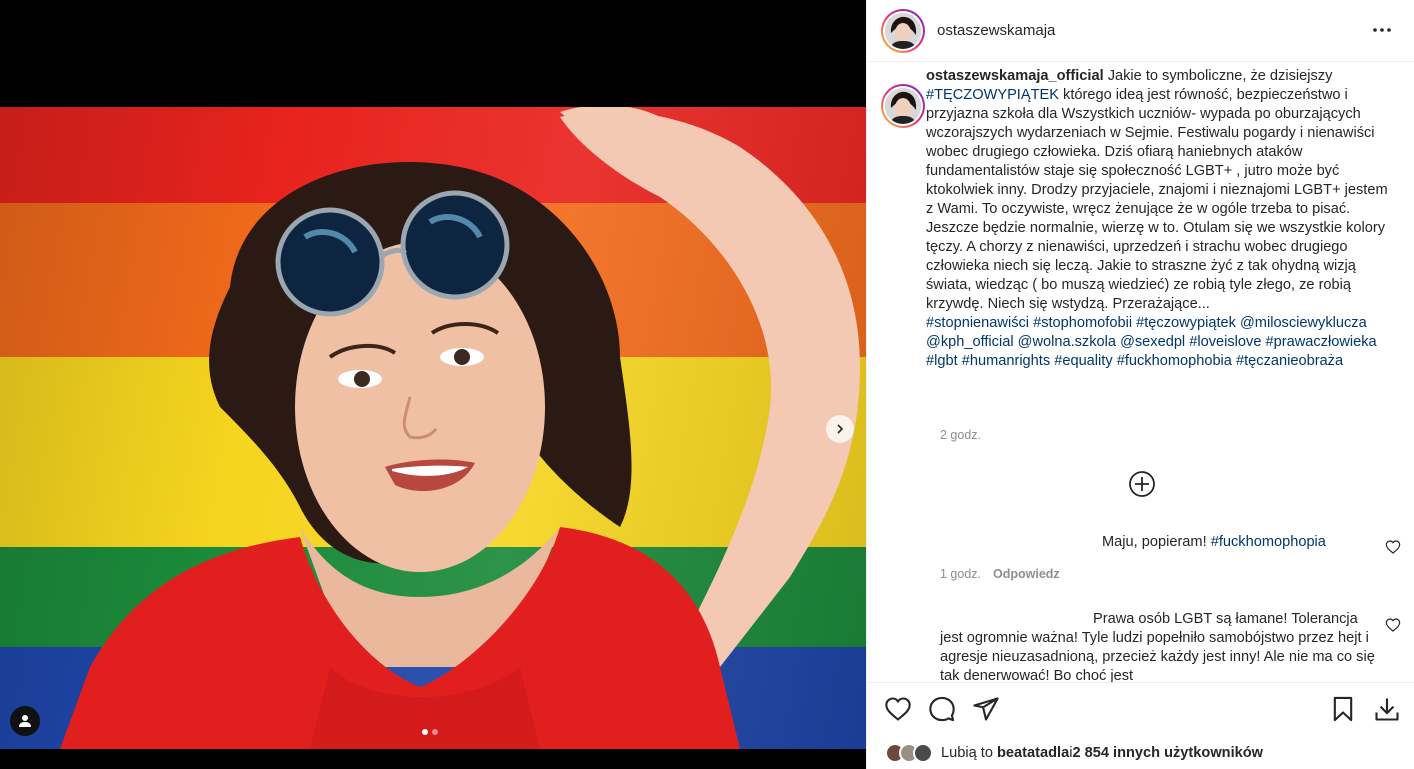  I want to click on caption-author-avatar, so click(903, 106).